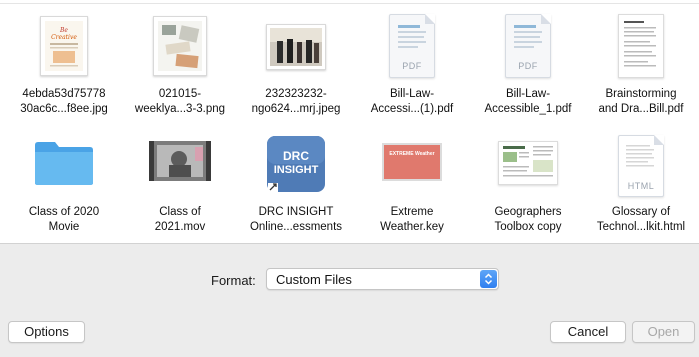  I want to click on file-name-line2: Weather.key, so click(412, 227).